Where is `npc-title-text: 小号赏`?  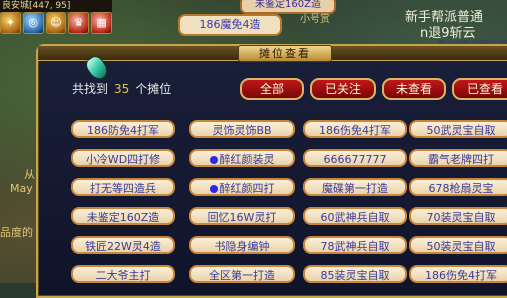 npc-title-text: 小号赏 is located at coordinates (315, 19).